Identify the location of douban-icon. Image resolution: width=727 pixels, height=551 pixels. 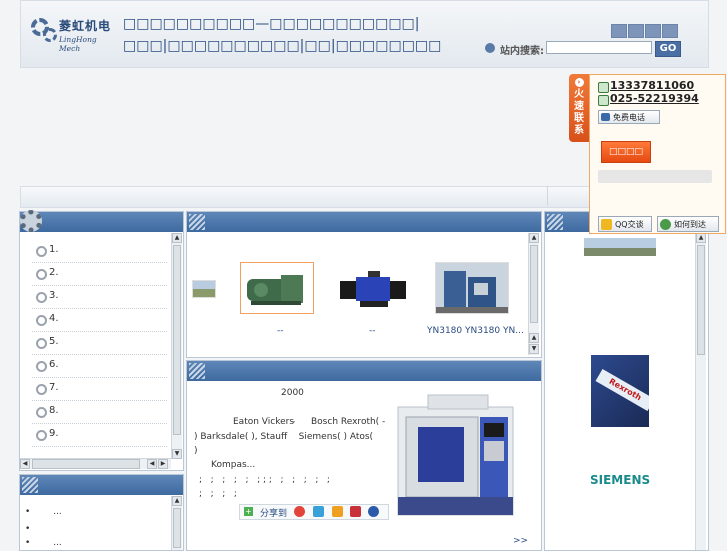
(373, 511).